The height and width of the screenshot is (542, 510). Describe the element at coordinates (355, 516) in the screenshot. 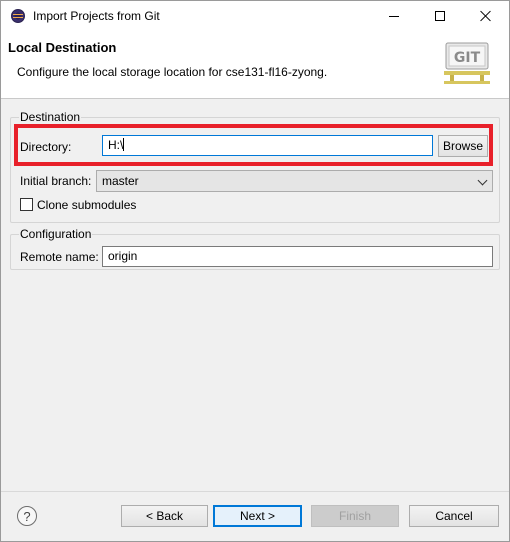

I see `finish-button: Finish` at that location.